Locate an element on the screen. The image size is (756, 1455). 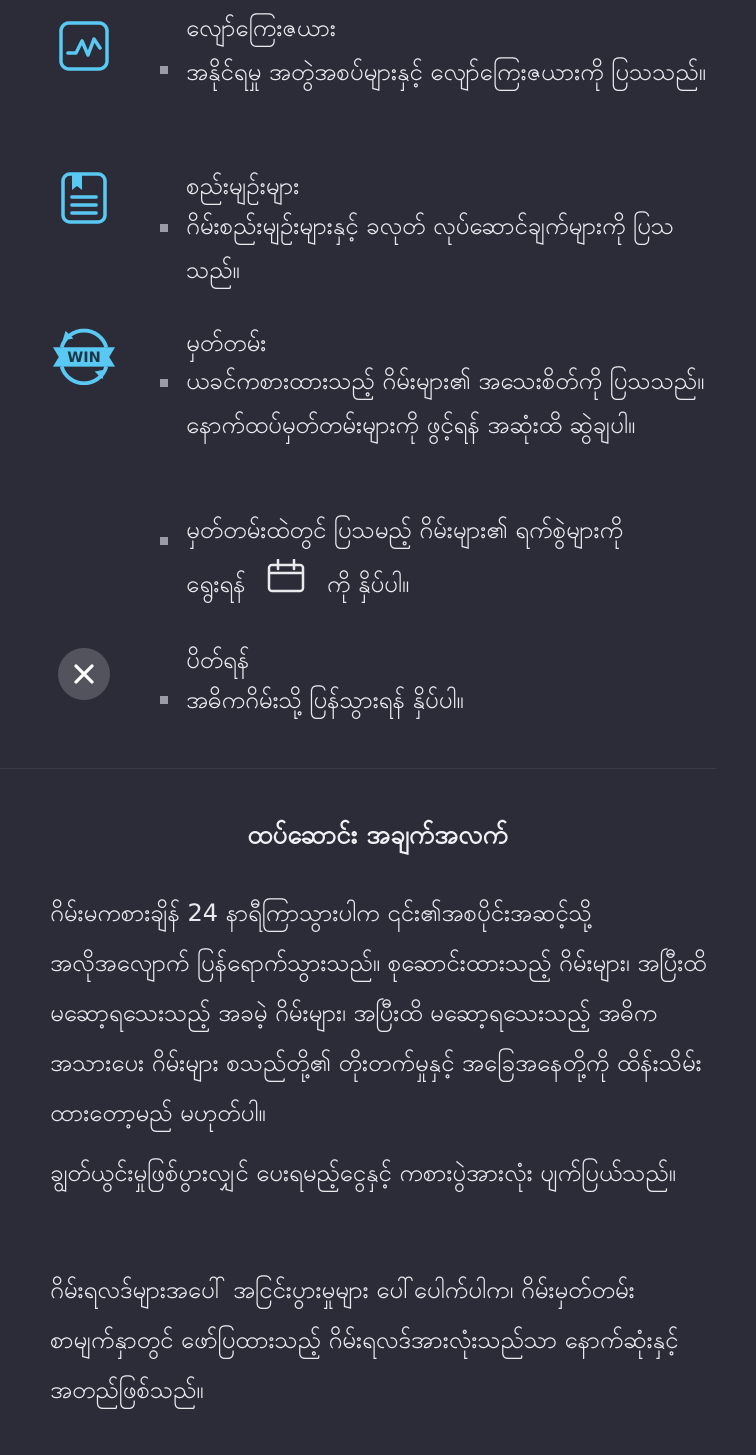
legend-bullet-text: အဓိကဂိမ်းသို့ ပြန်သွားရန် နှိပ်ပါ။ is located at coordinates (325, 700).